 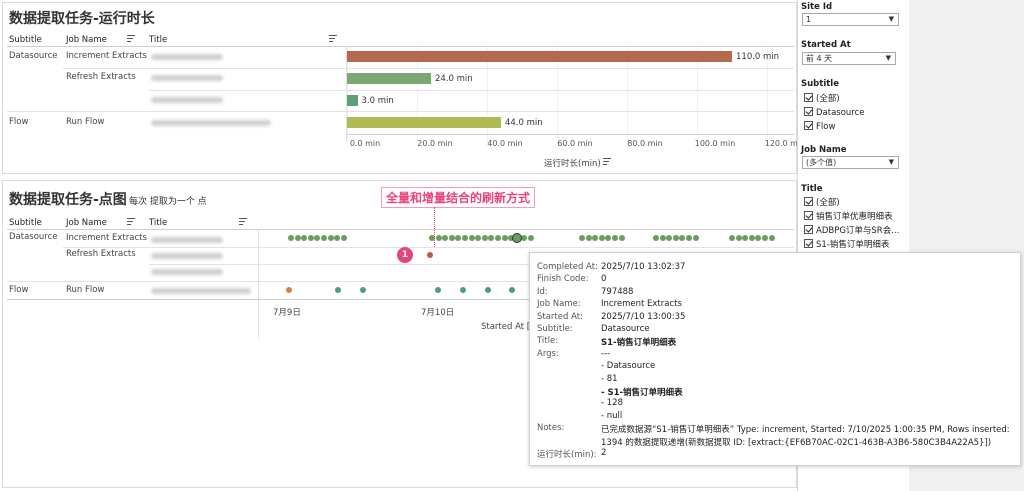 I want to click on tooltip-value: - Datasource, so click(x=628, y=366).